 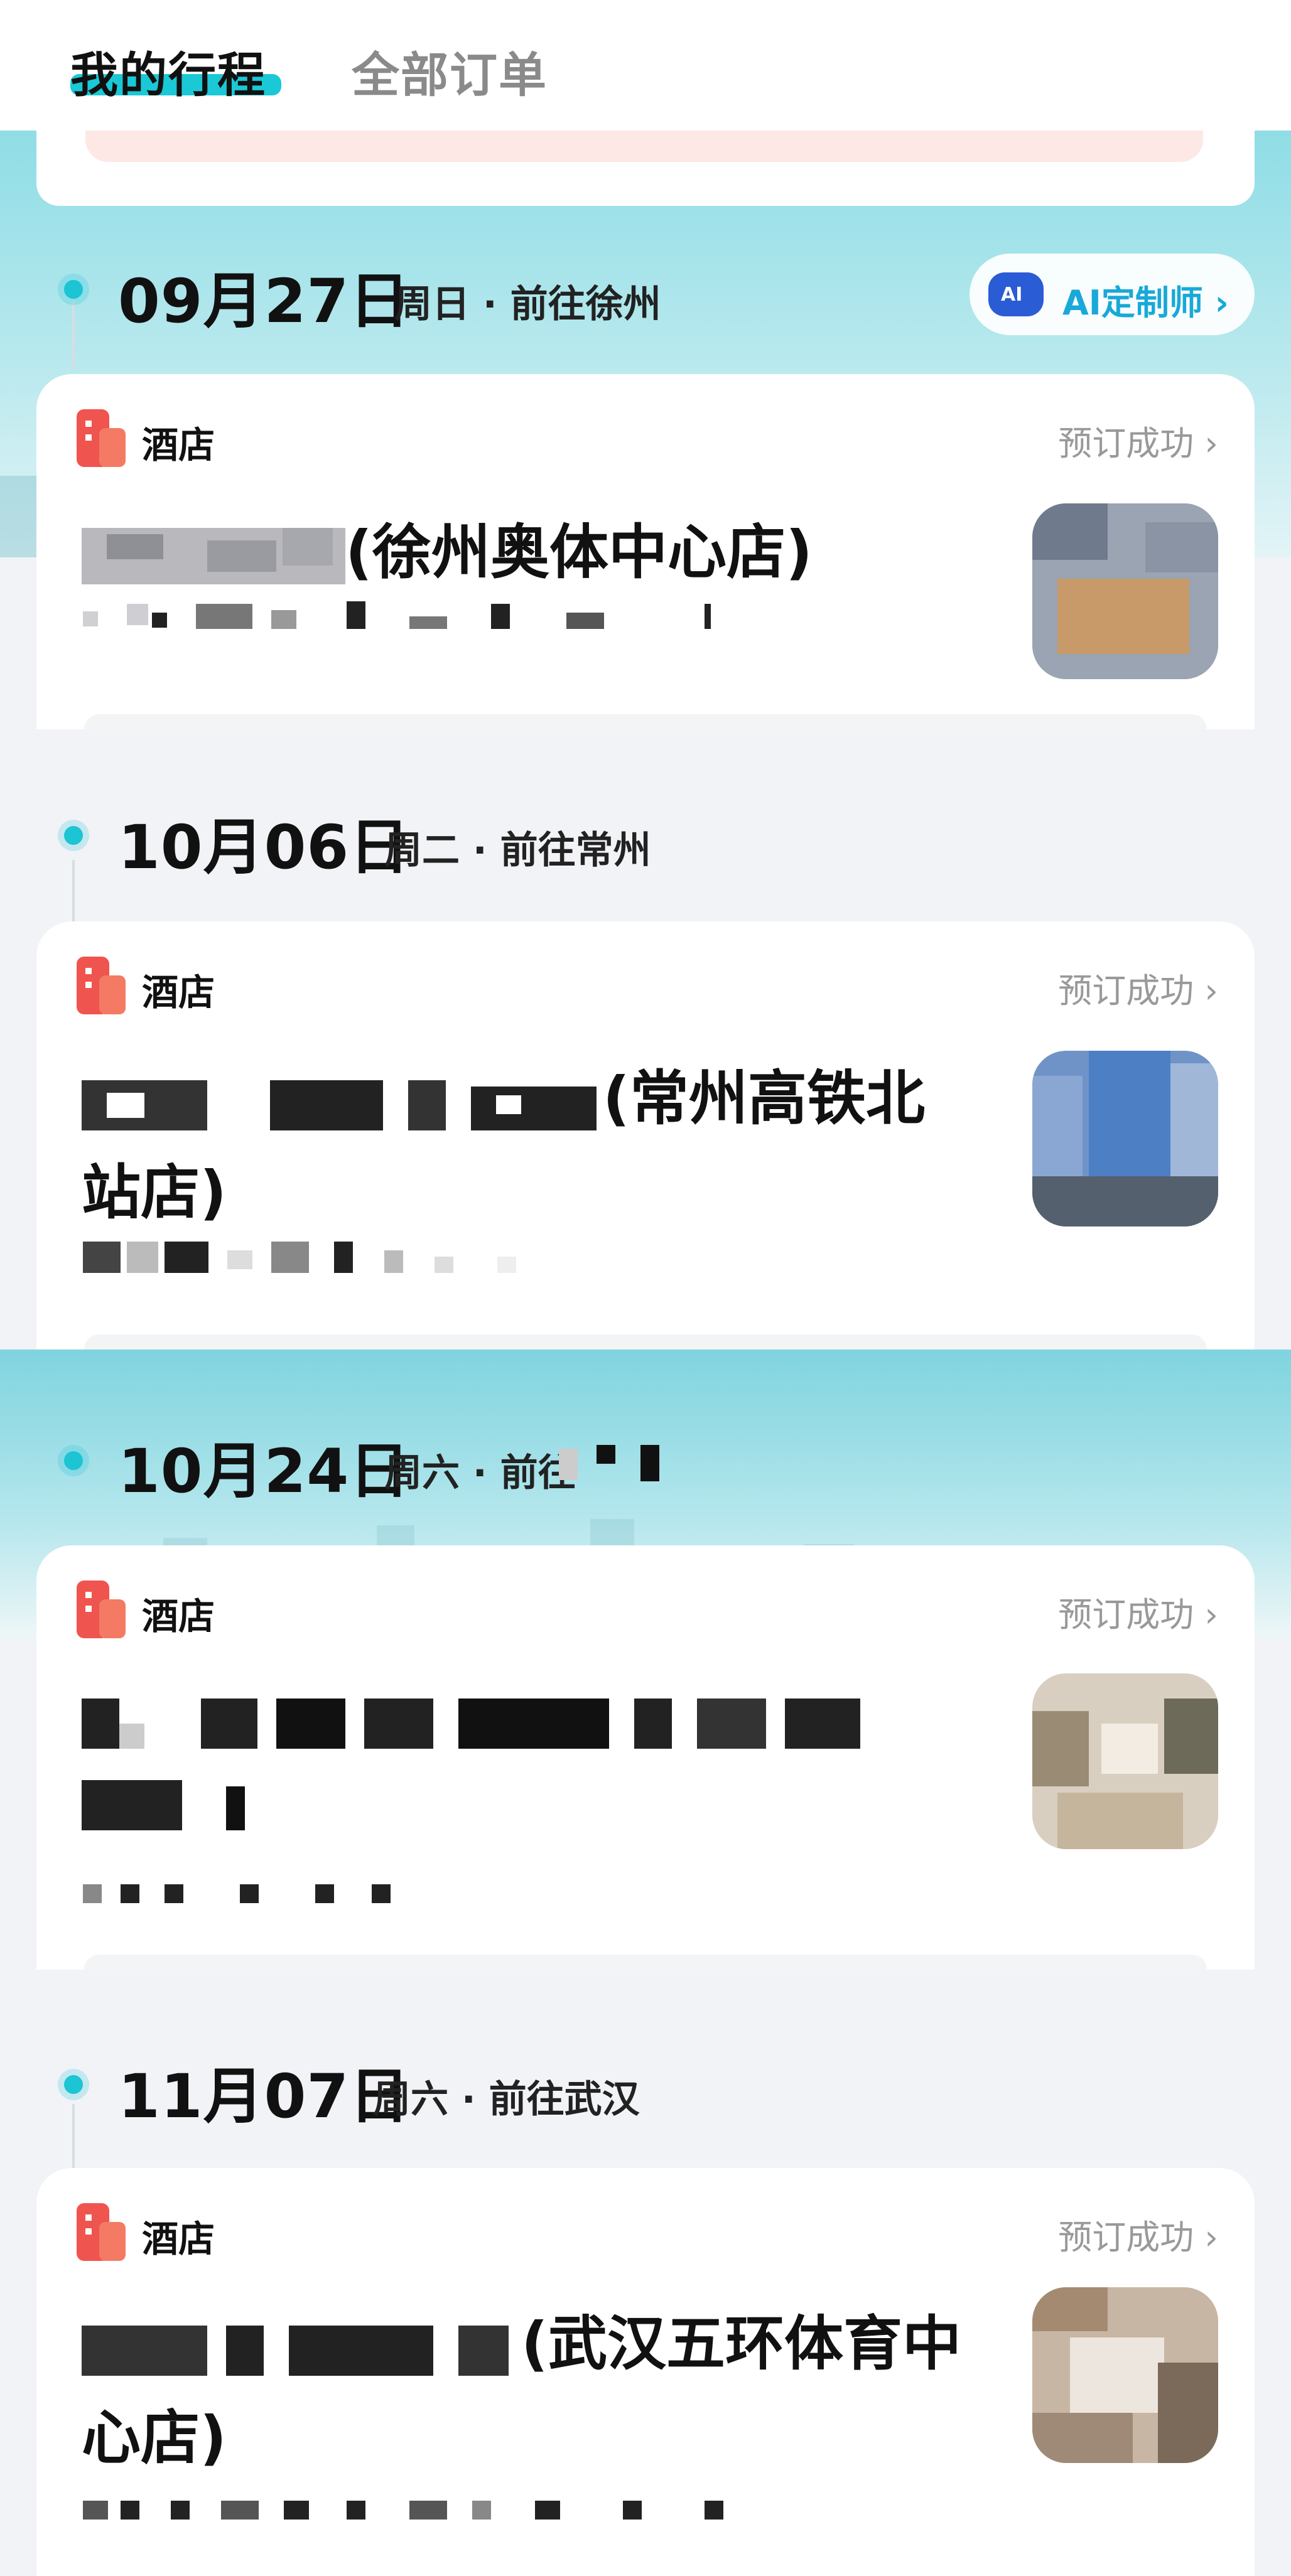 What do you see at coordinates (609, 1463) in the screenshot?
I see `redacted-destination` at bounding box center [609, 1463].